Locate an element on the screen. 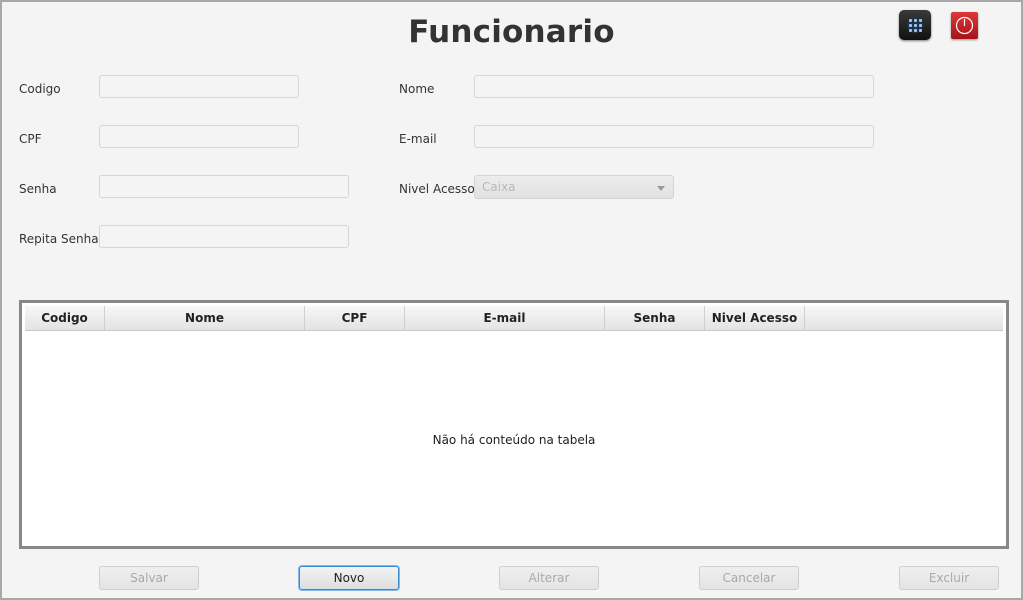  cpf-label: CPF is located at coordinates (30, 139).